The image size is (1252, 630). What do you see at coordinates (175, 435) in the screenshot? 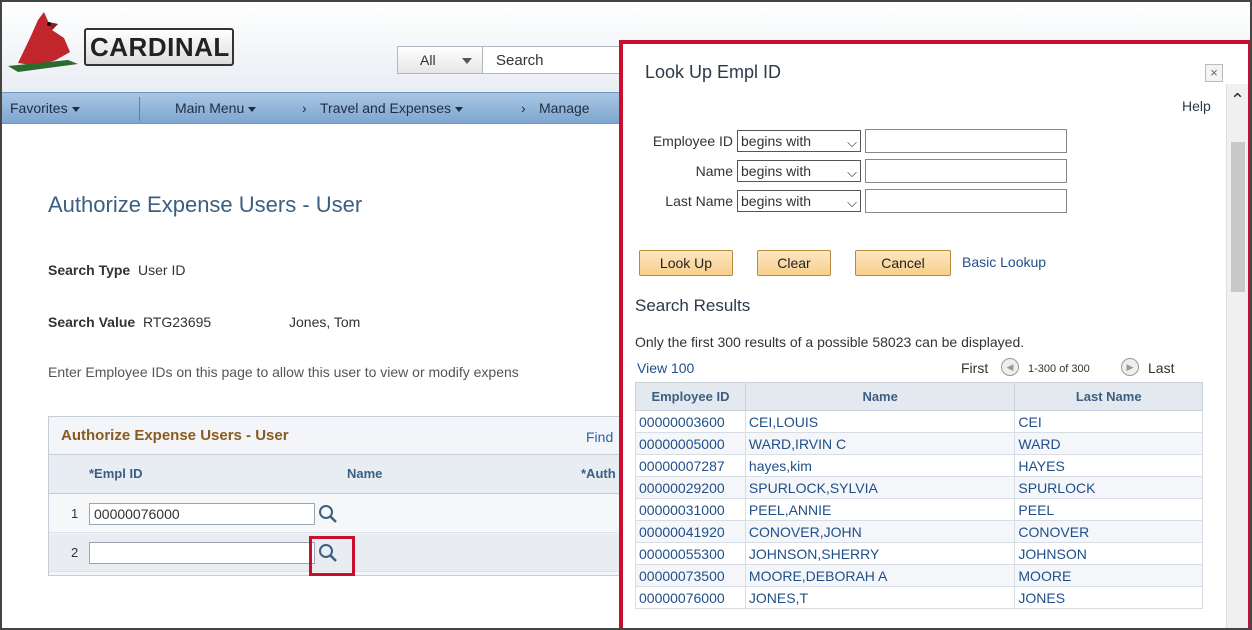
I see `grid-title: Authorize Expense Users - User` at bounding box center [175, 435].